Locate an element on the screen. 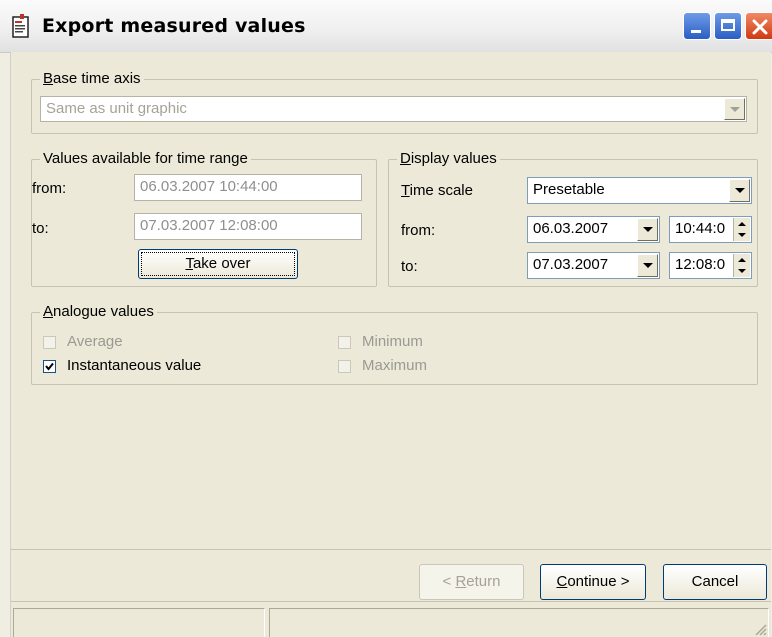  resize-grip-icon is located at coordinates (760, 629).